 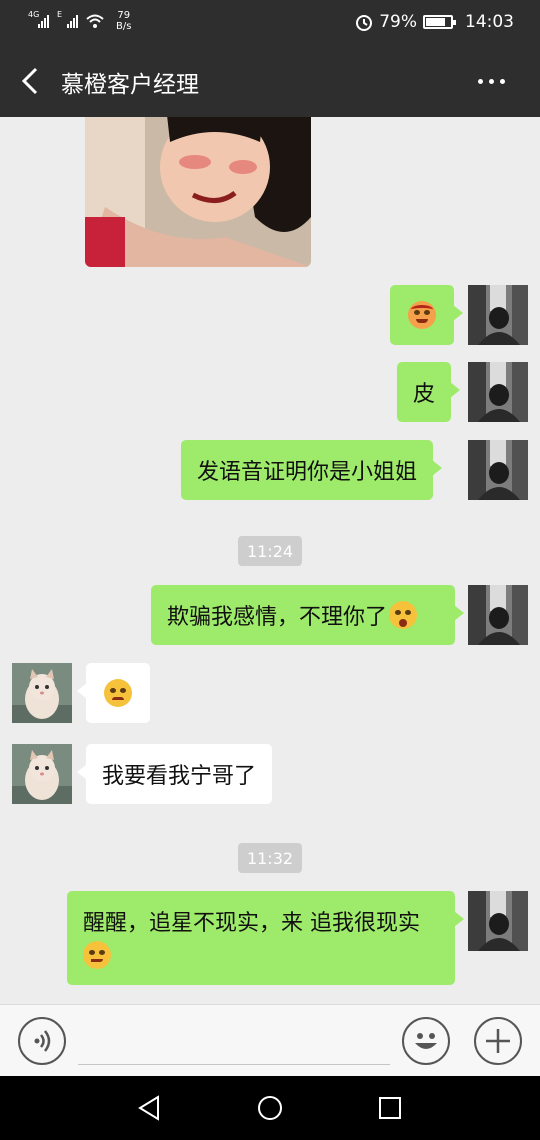 I want to click on message-text: 发语音证明你是小姐姐, so click(x=307, y=472).